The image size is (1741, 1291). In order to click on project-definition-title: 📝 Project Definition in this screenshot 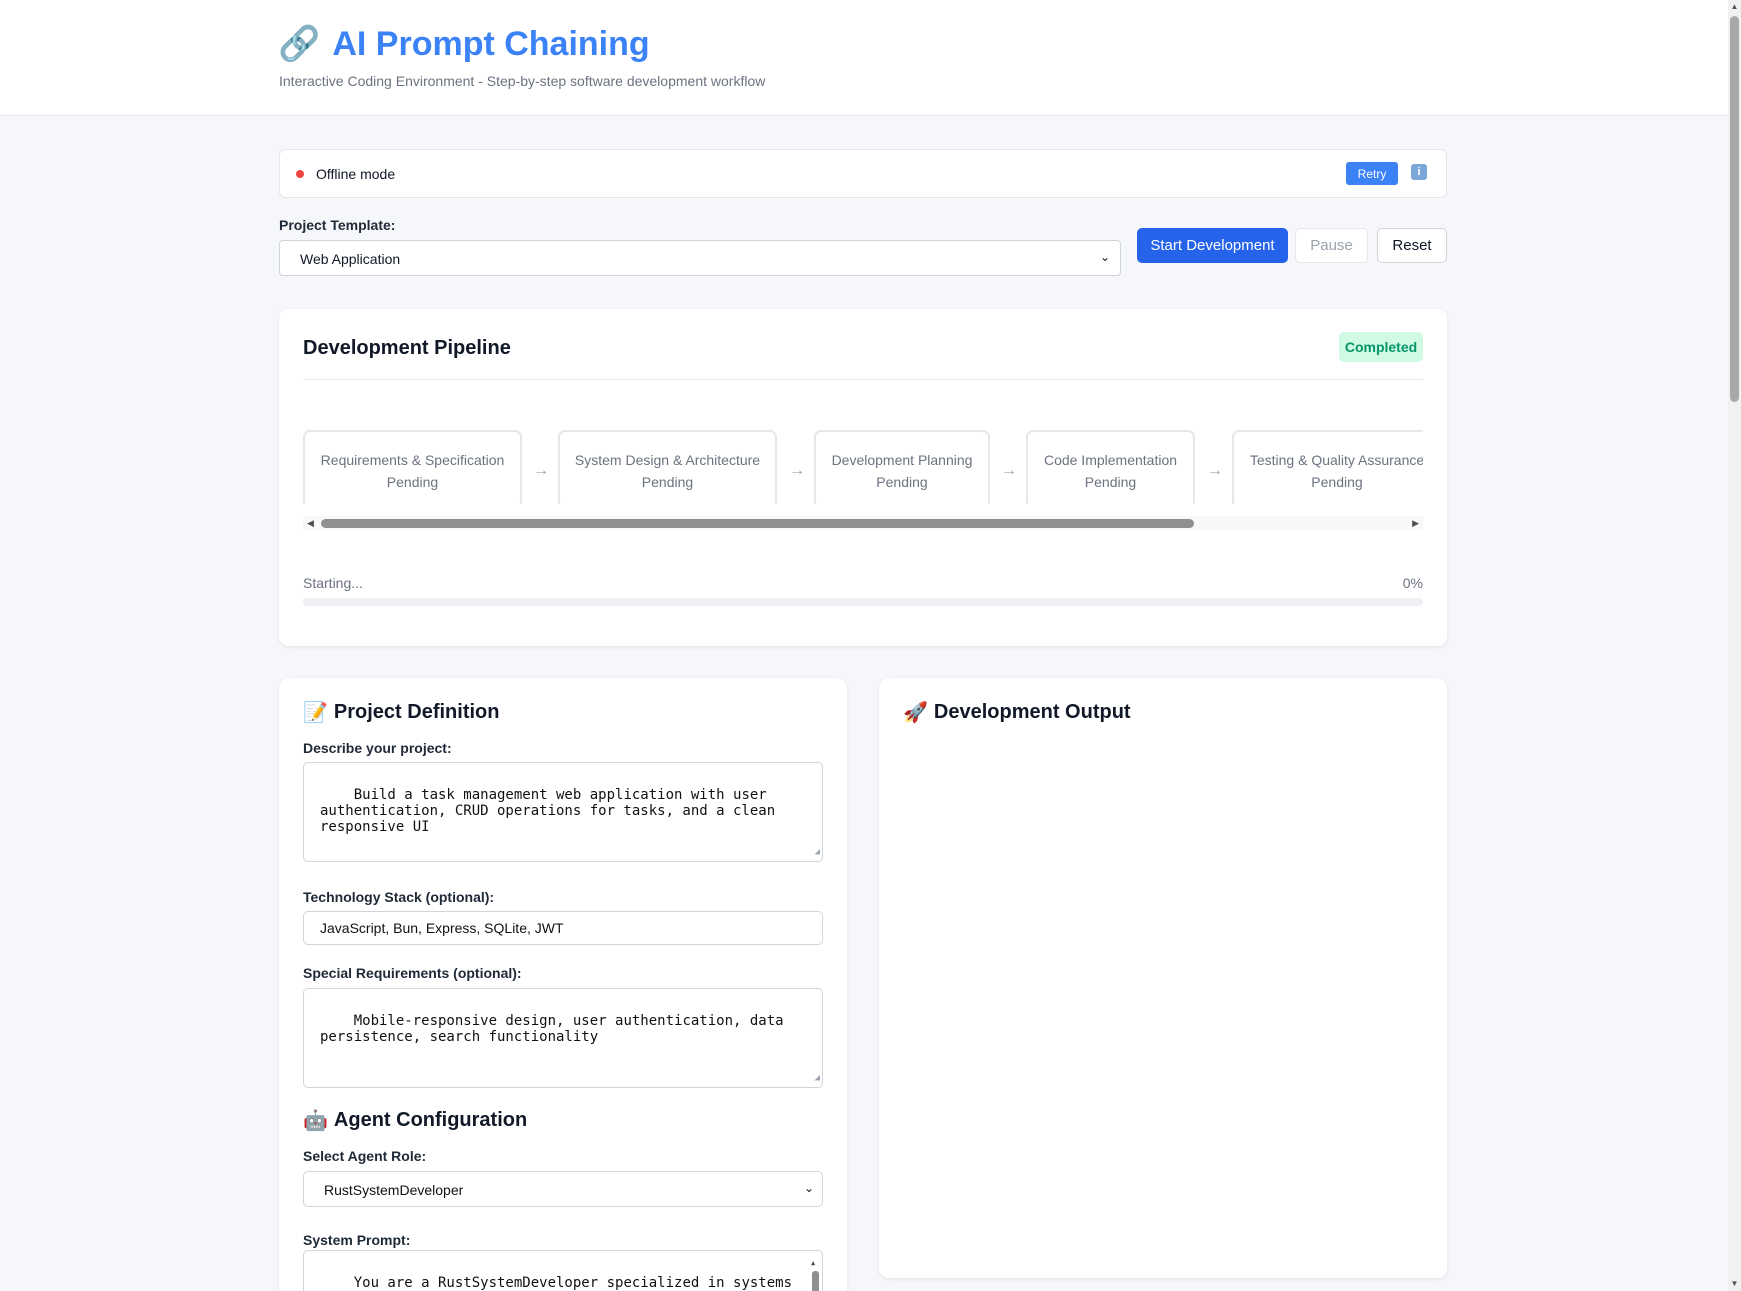, I will do `click(401, 712)`.